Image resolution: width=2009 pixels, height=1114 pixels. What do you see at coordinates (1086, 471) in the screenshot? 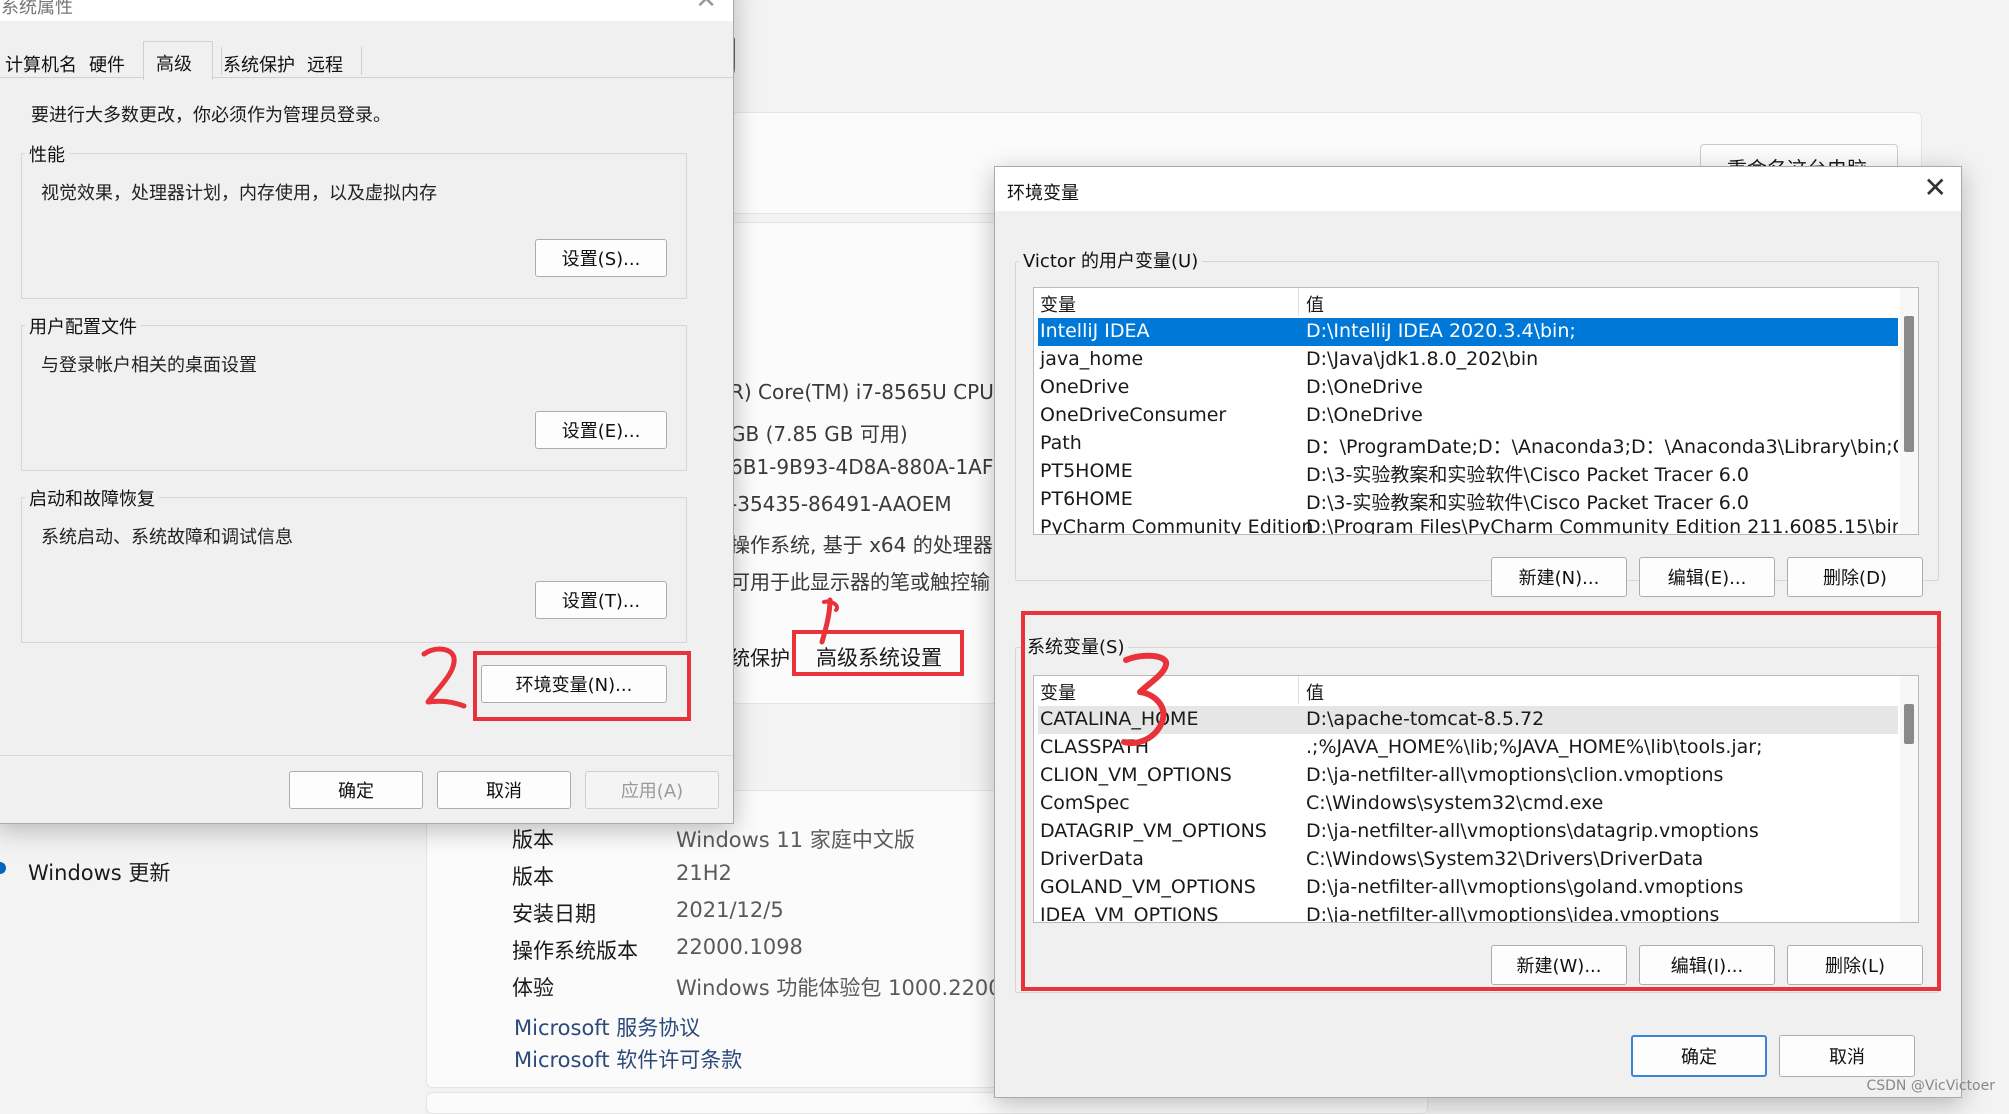
I see `user-var-name: PT5HOME` at bounding box center [1086, 471].